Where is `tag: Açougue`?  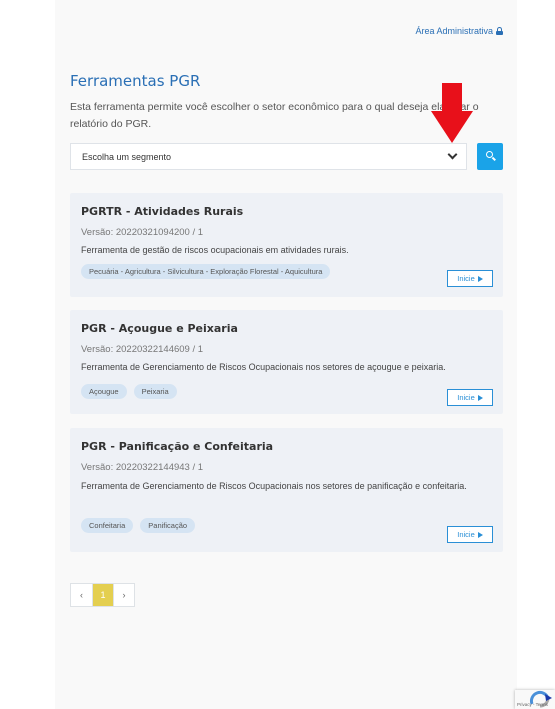
tag: Açougue is located at coordinates (104, 391).